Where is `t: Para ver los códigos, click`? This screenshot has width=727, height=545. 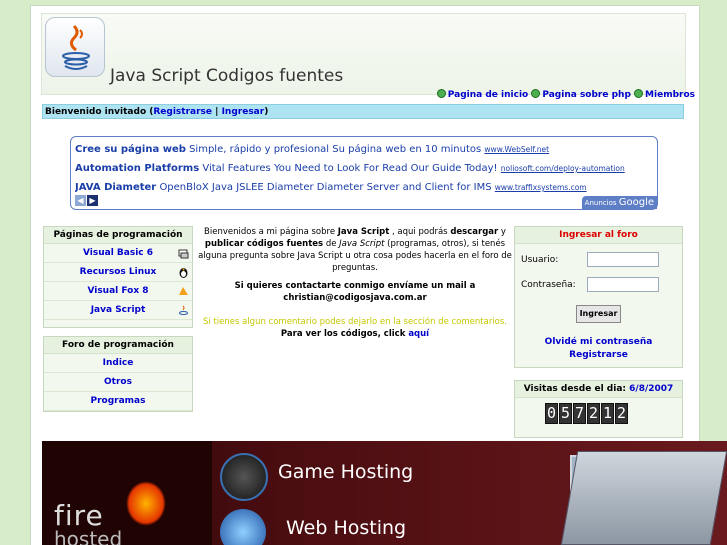 t: Para ver los códigos, click is located at coordinates (344, 334).